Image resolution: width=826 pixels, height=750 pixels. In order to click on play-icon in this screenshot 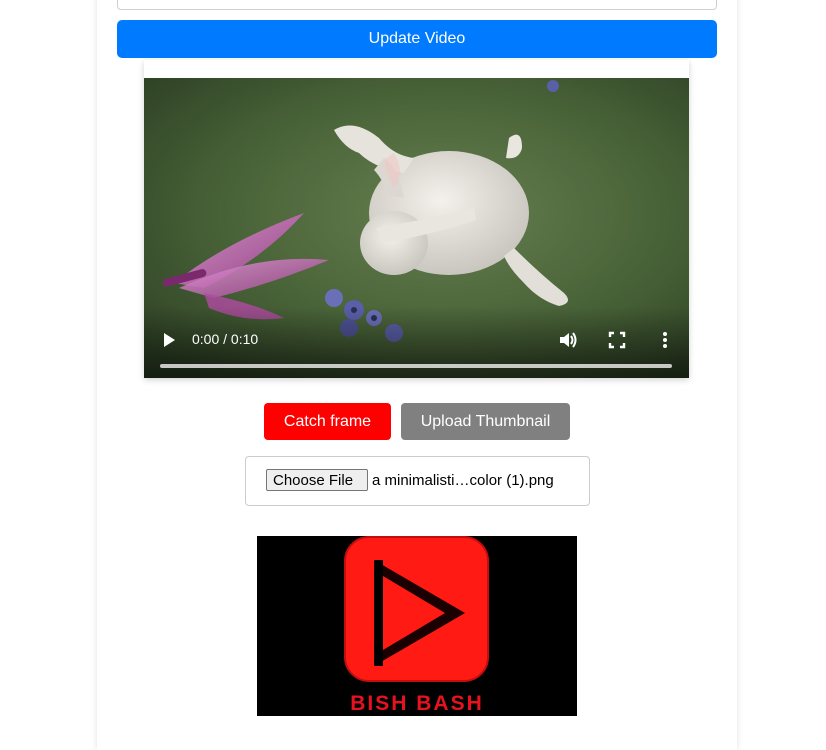, I will do `click(169, 340)`.